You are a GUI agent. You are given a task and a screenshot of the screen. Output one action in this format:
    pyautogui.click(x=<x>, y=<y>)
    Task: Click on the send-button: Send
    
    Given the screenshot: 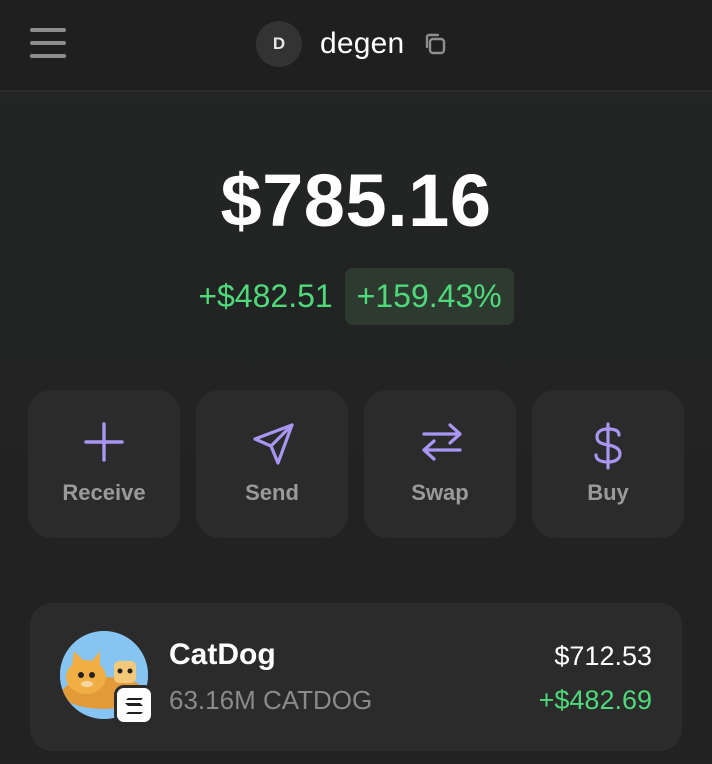 What is the action you would take?
    pyautogui.click(x=272, y=464)
    